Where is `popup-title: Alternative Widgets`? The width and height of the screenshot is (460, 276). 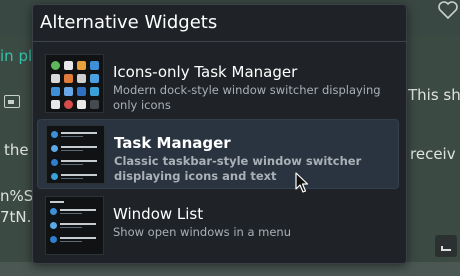 popup-title: Alternative Widgets is located at coordinates (129, 22).